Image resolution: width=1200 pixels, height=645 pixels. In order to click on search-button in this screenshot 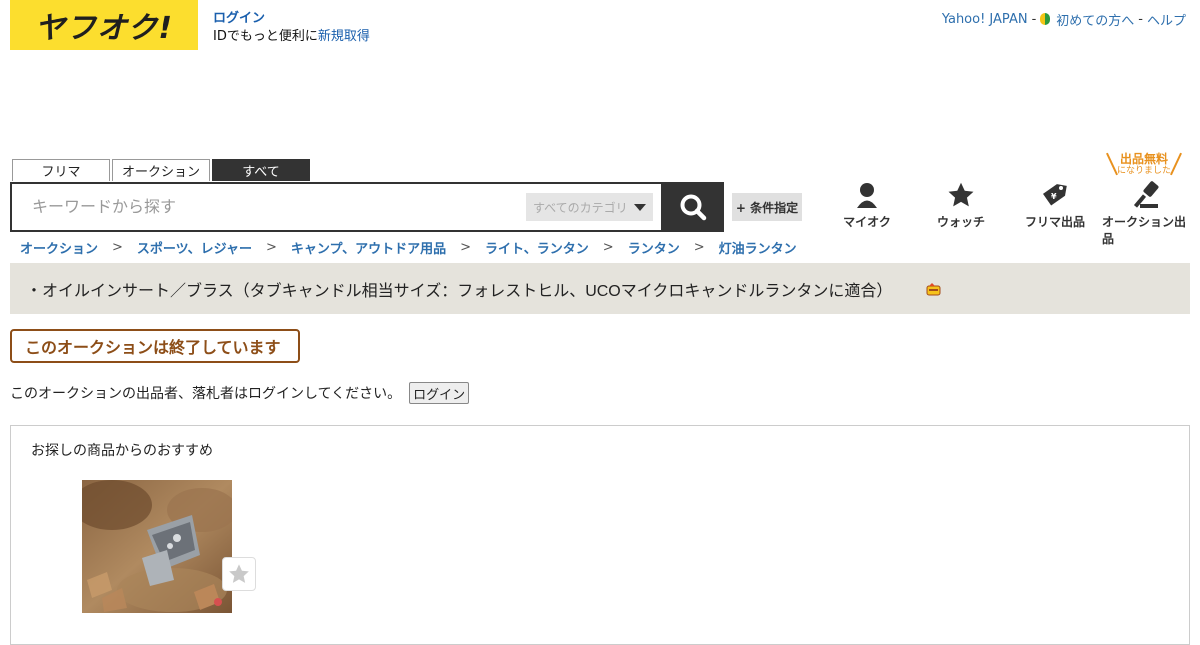, I will do `click(693, 207)`.